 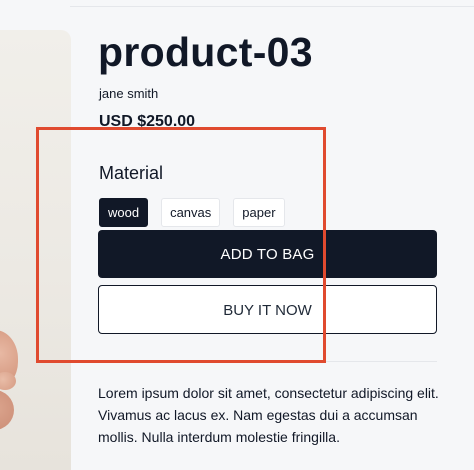 I want to click on variant-paper: paper, so click(x=259, y=212).